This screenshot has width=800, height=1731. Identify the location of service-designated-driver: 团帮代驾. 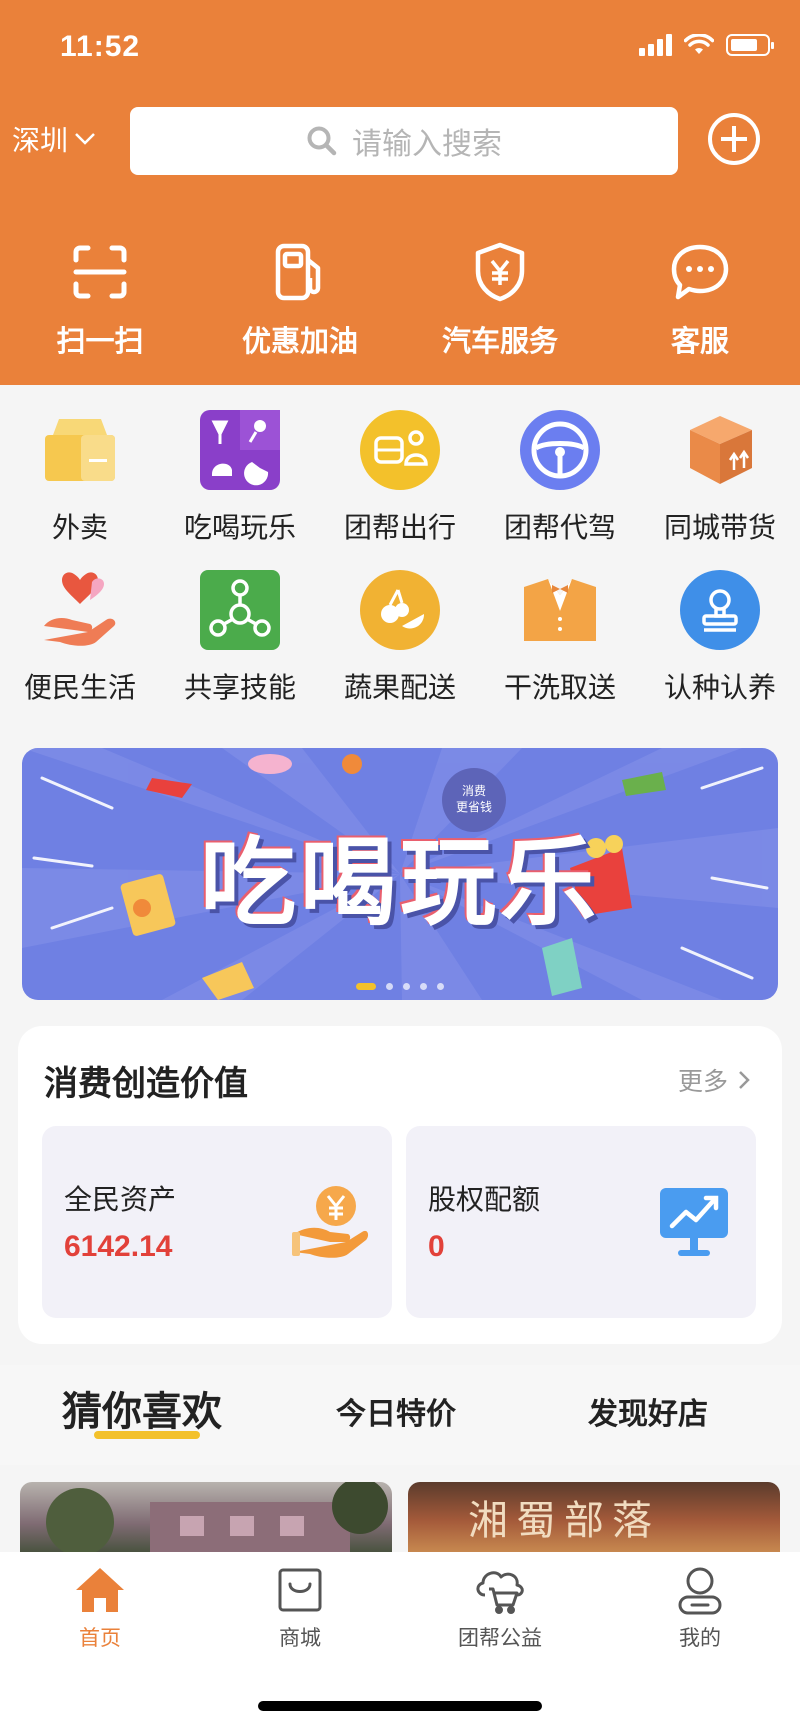
(560, 490).